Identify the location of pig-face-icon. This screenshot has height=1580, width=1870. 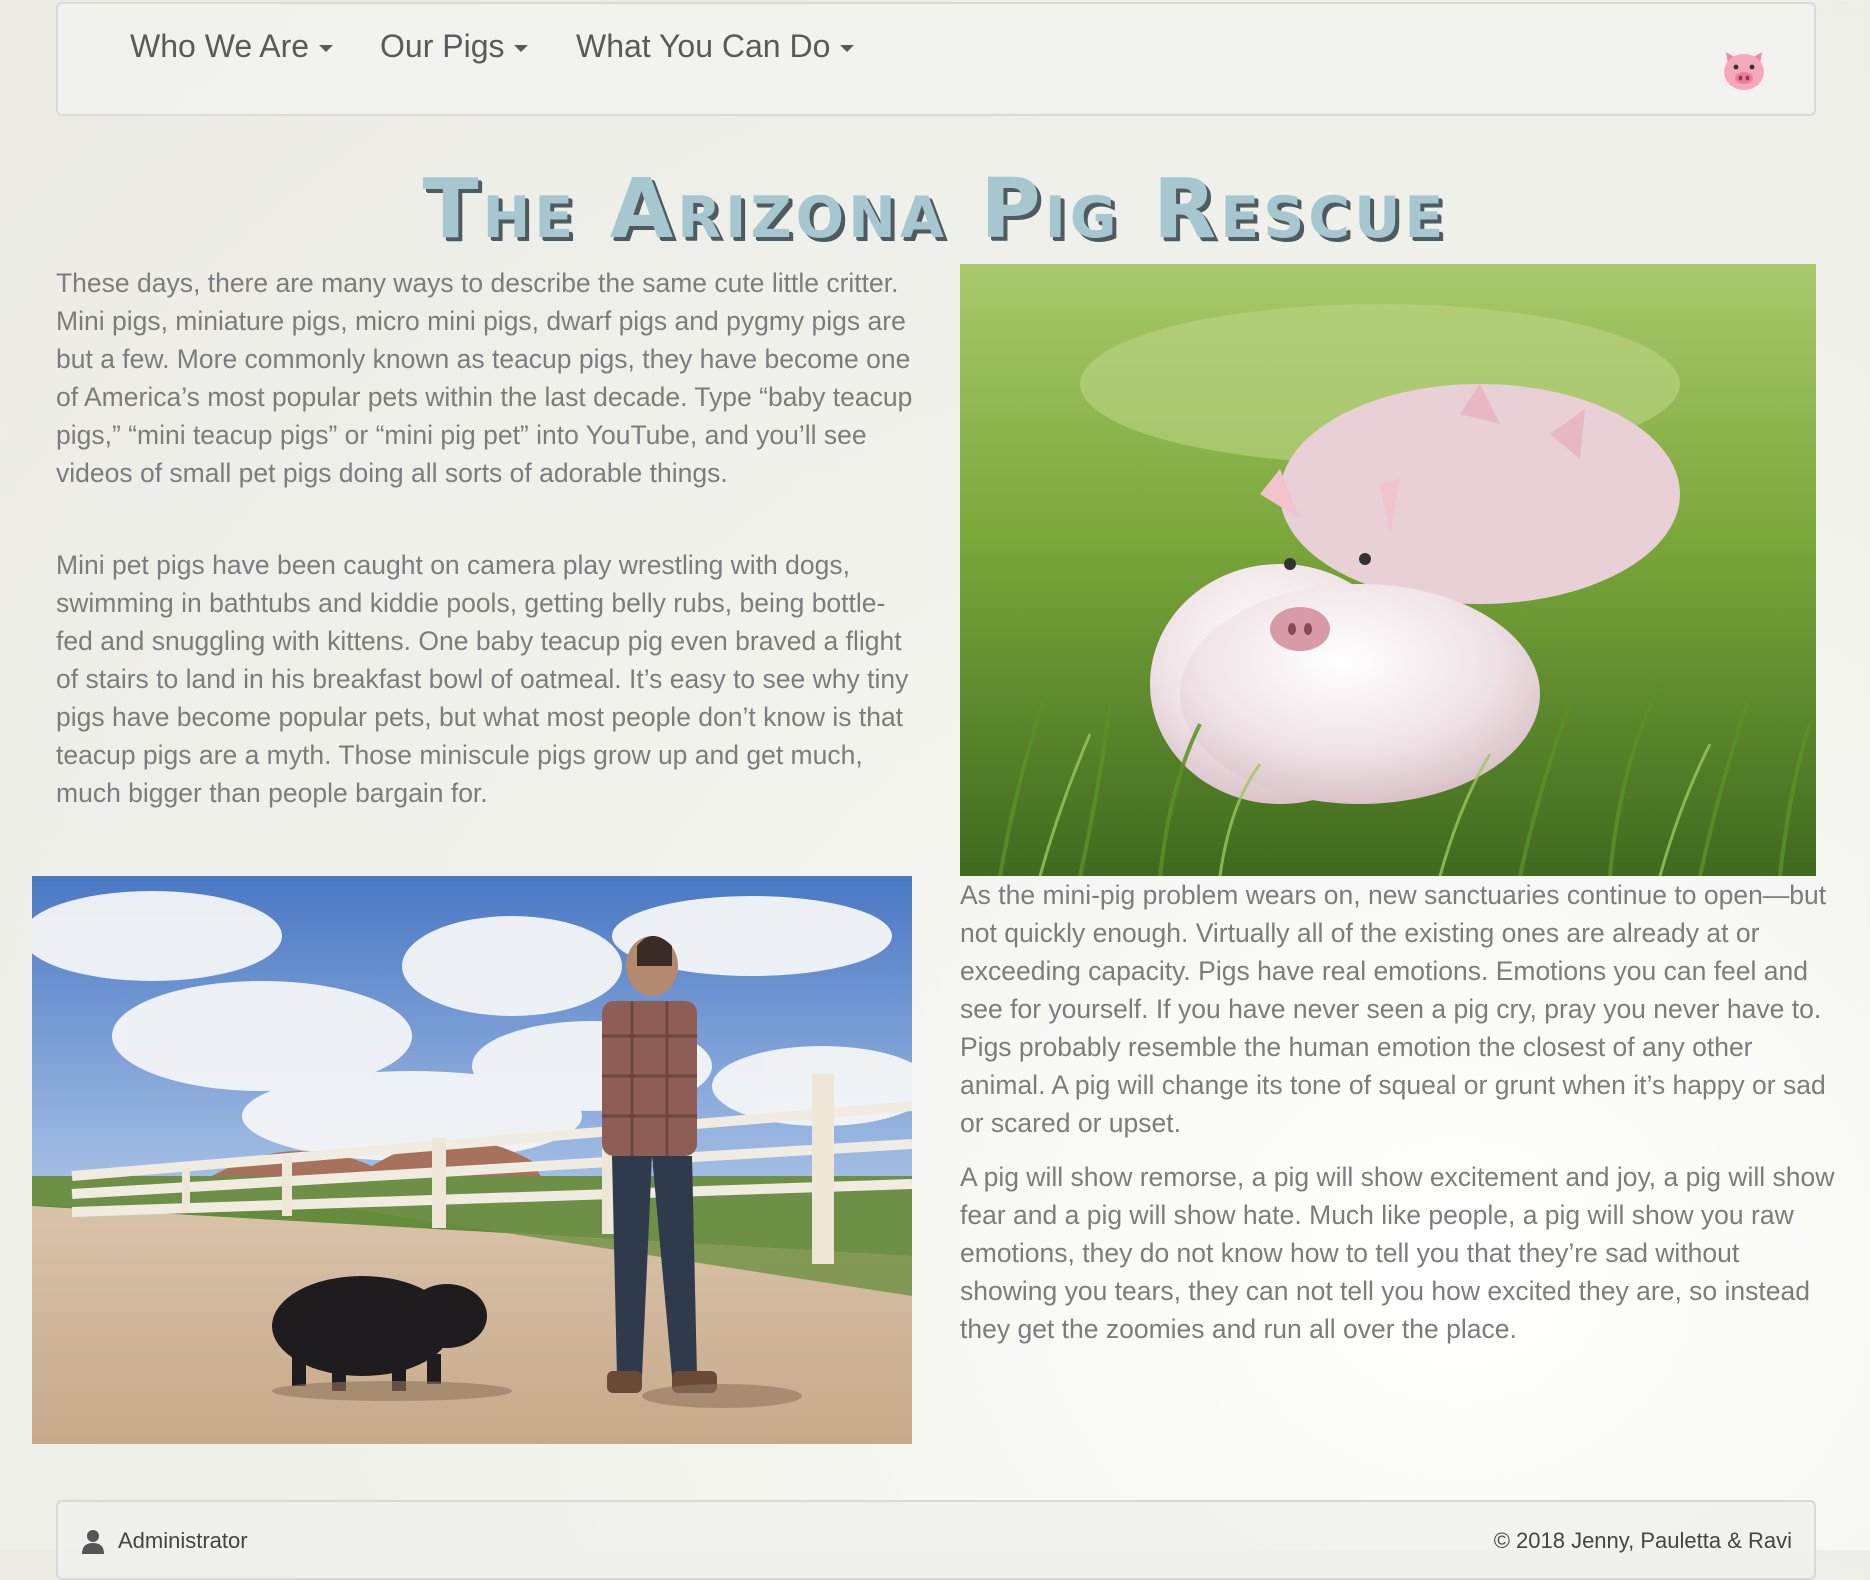
(1744, 70).